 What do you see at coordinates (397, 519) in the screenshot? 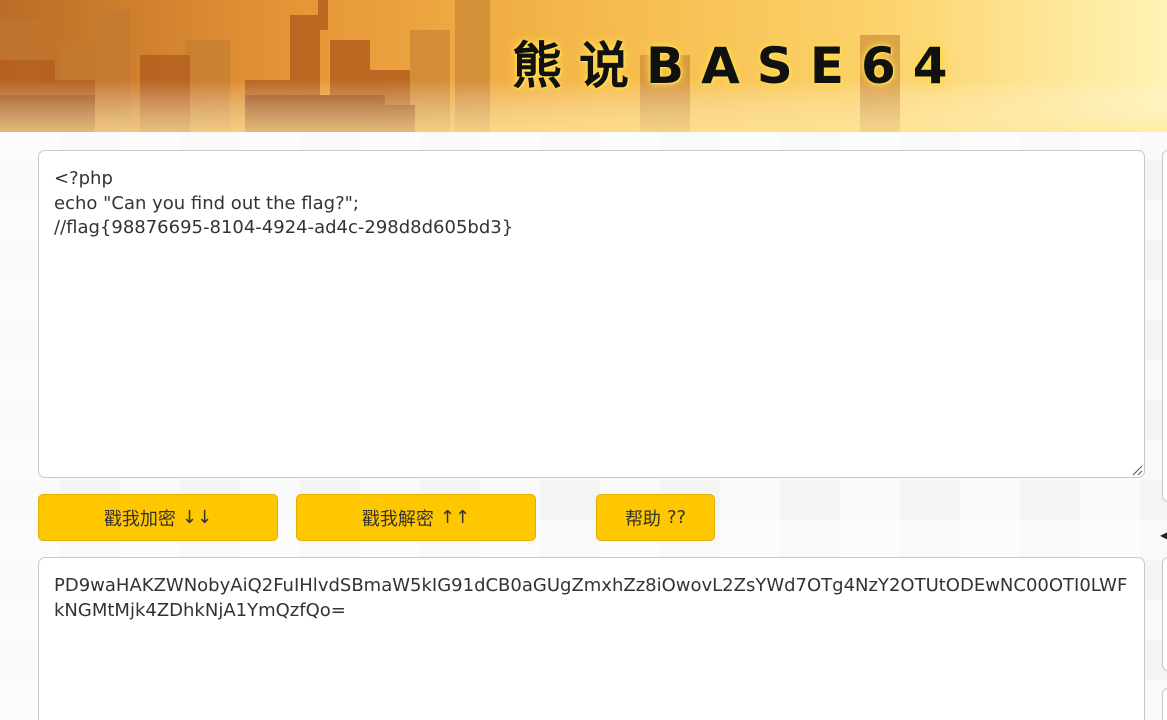
I see `decode-button-label: 戳我解密` at bounding box center [397, 519].